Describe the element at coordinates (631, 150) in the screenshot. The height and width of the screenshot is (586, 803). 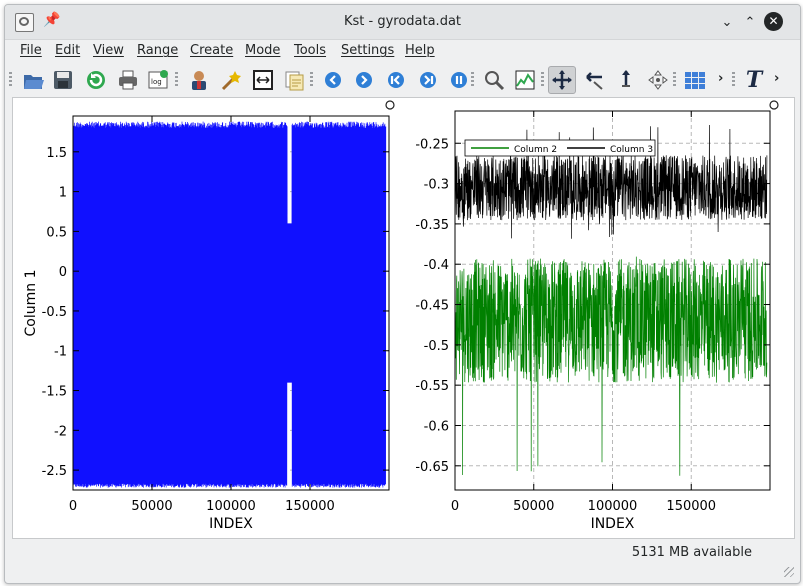
I see `legend-label: Column 3` at that location.